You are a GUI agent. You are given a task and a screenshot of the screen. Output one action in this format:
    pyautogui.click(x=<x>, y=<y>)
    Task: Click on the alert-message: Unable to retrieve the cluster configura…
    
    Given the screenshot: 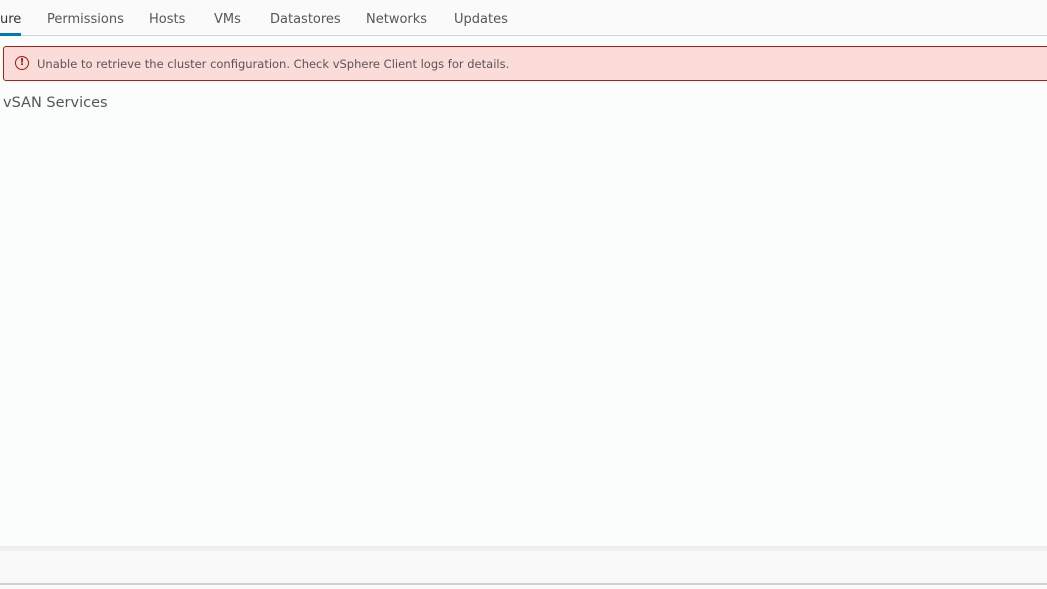 What is the action you would take?
    pyautogui.click(x=273, y=64)
    